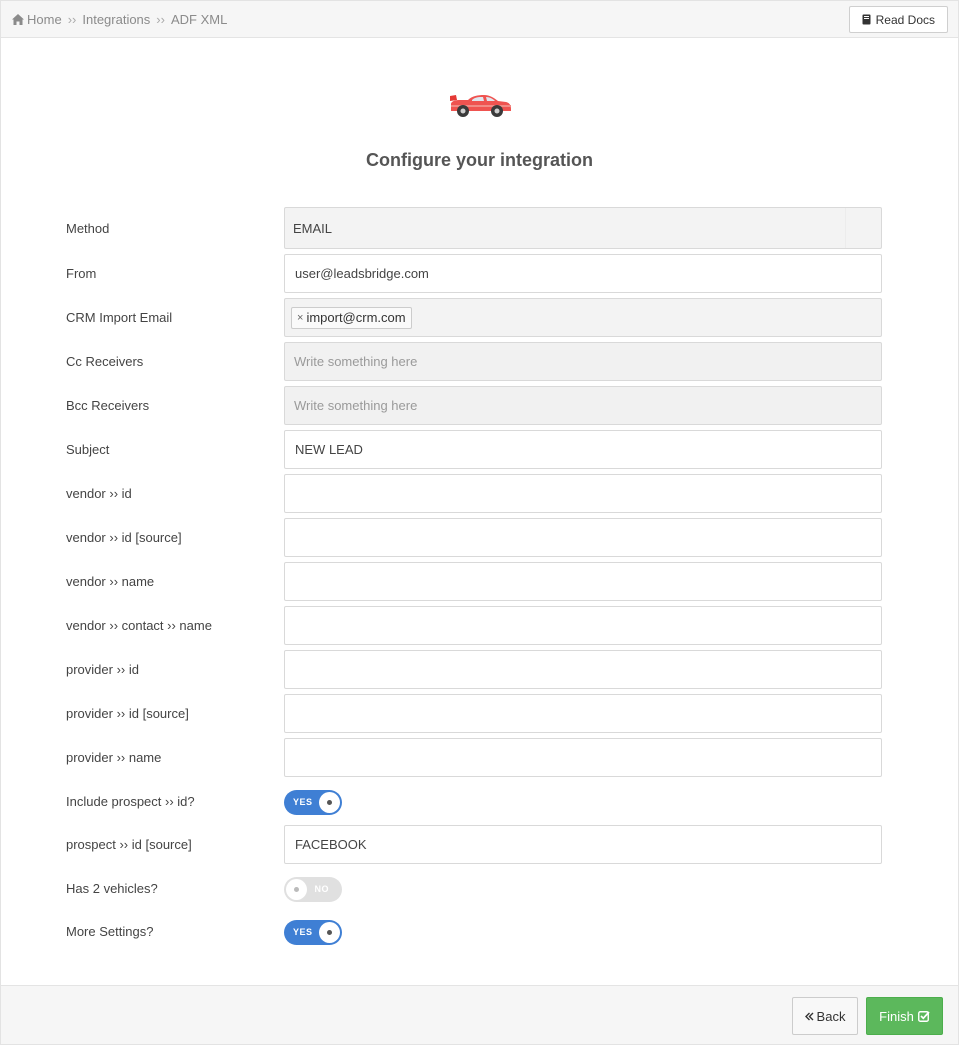 This screenshot has width=959, height=1045. Describe the element at coordinates (108, 405) in the screenshot. I see `bcc-receivers-label: Bcc Receivers` at that location.